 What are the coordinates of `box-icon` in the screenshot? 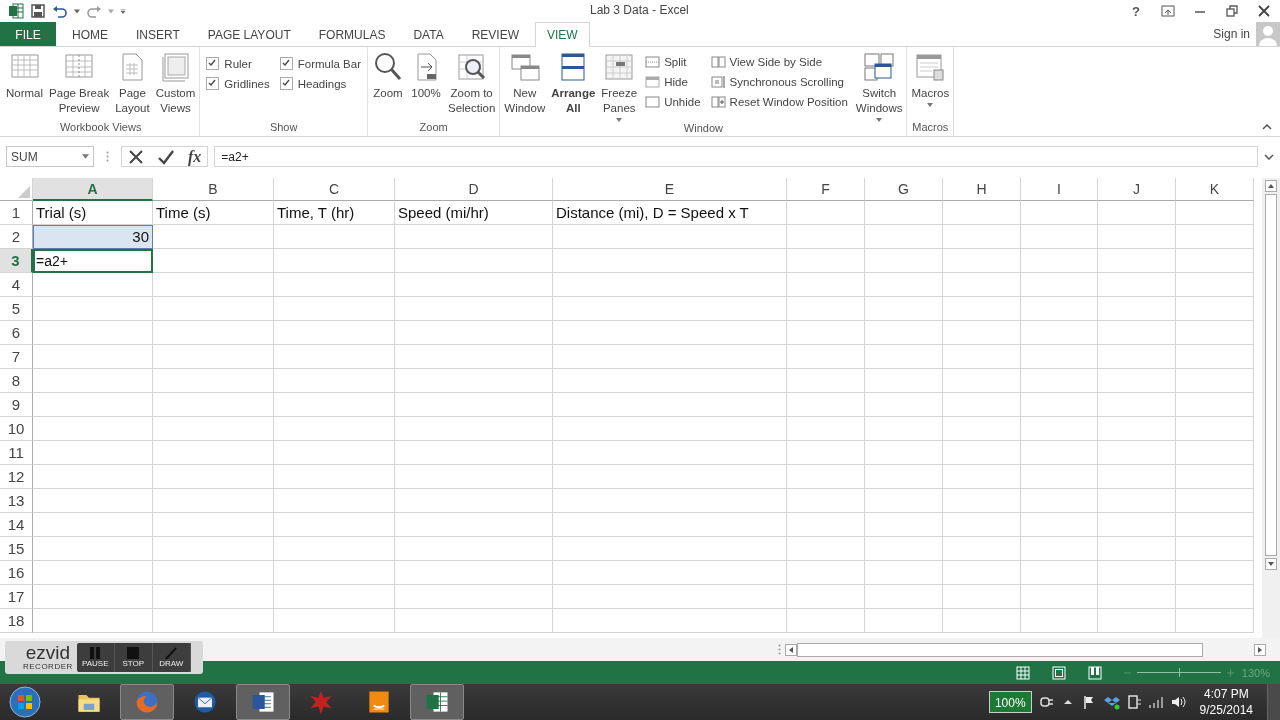 It's located at (1111, 702).